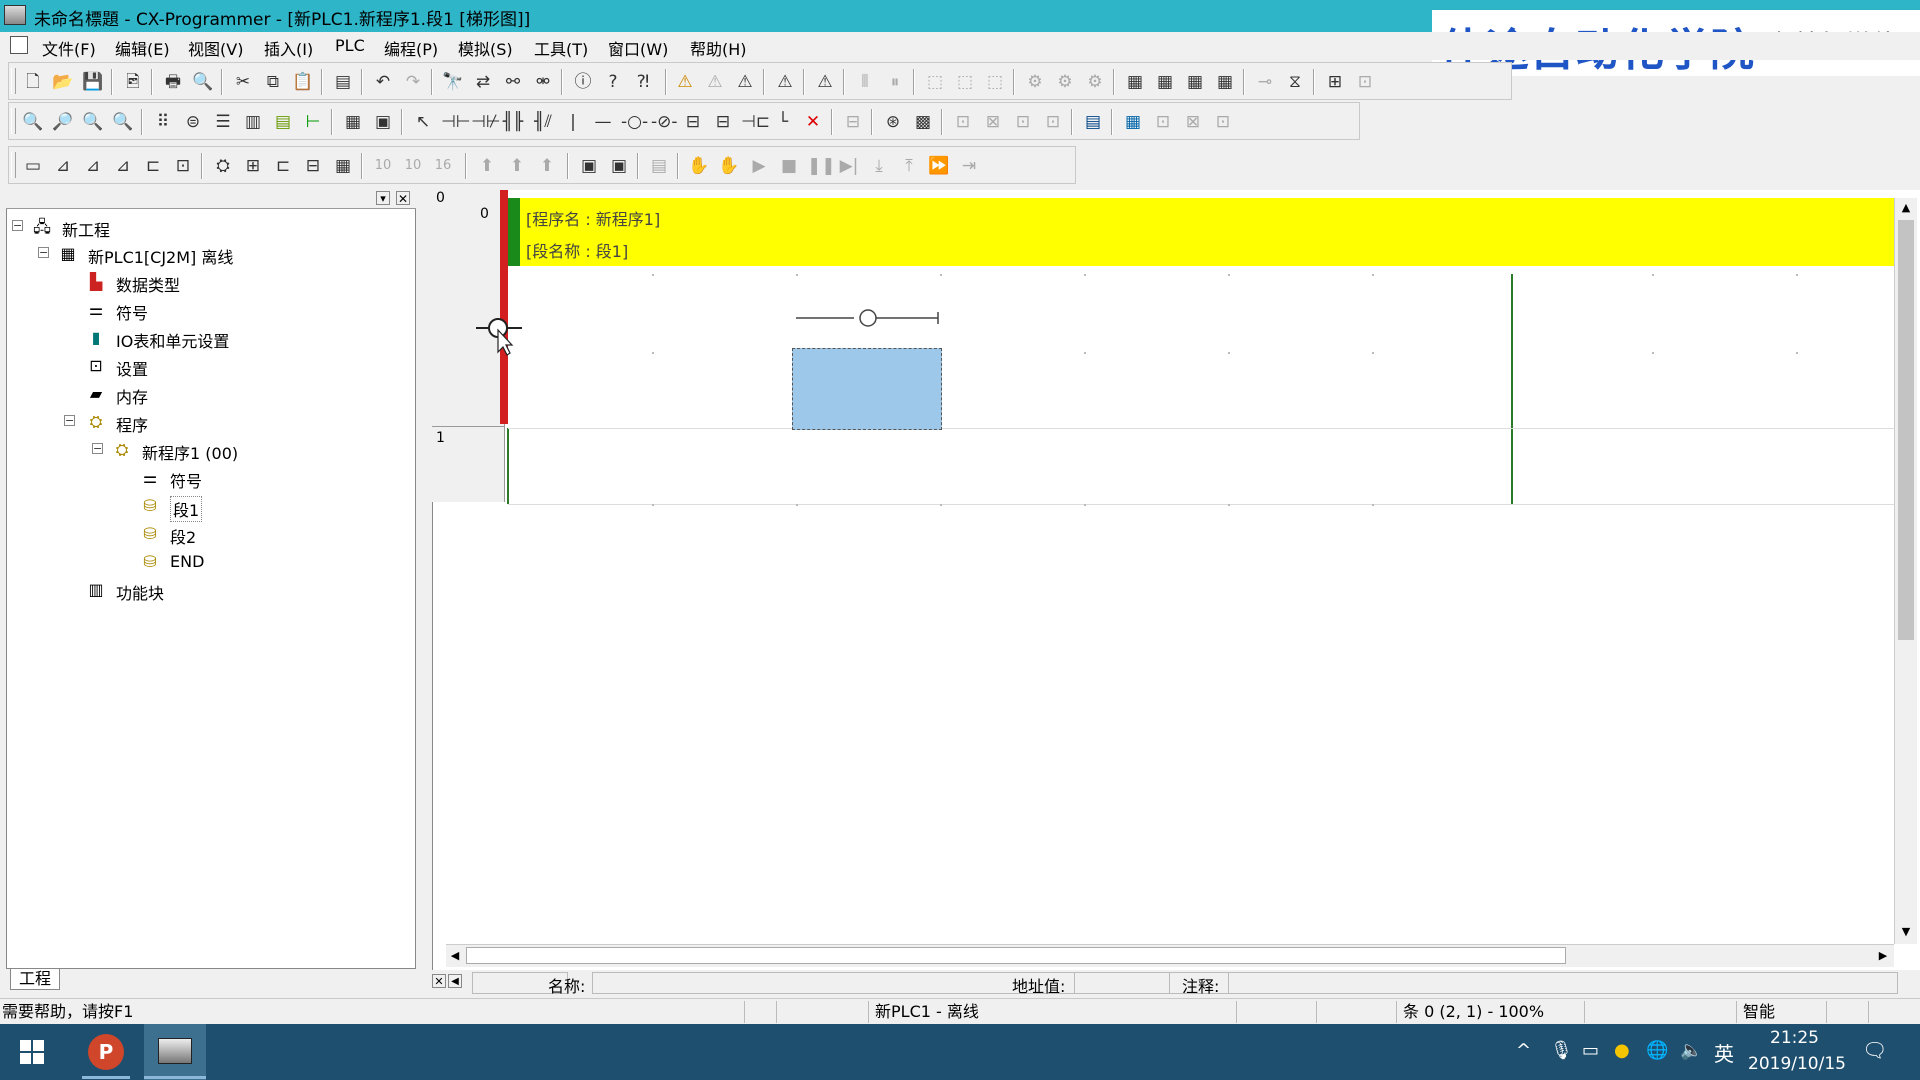 The height and width of the screenshot is (1080, 1920). I want to click on windows-start-icon, so click(32, 1054).